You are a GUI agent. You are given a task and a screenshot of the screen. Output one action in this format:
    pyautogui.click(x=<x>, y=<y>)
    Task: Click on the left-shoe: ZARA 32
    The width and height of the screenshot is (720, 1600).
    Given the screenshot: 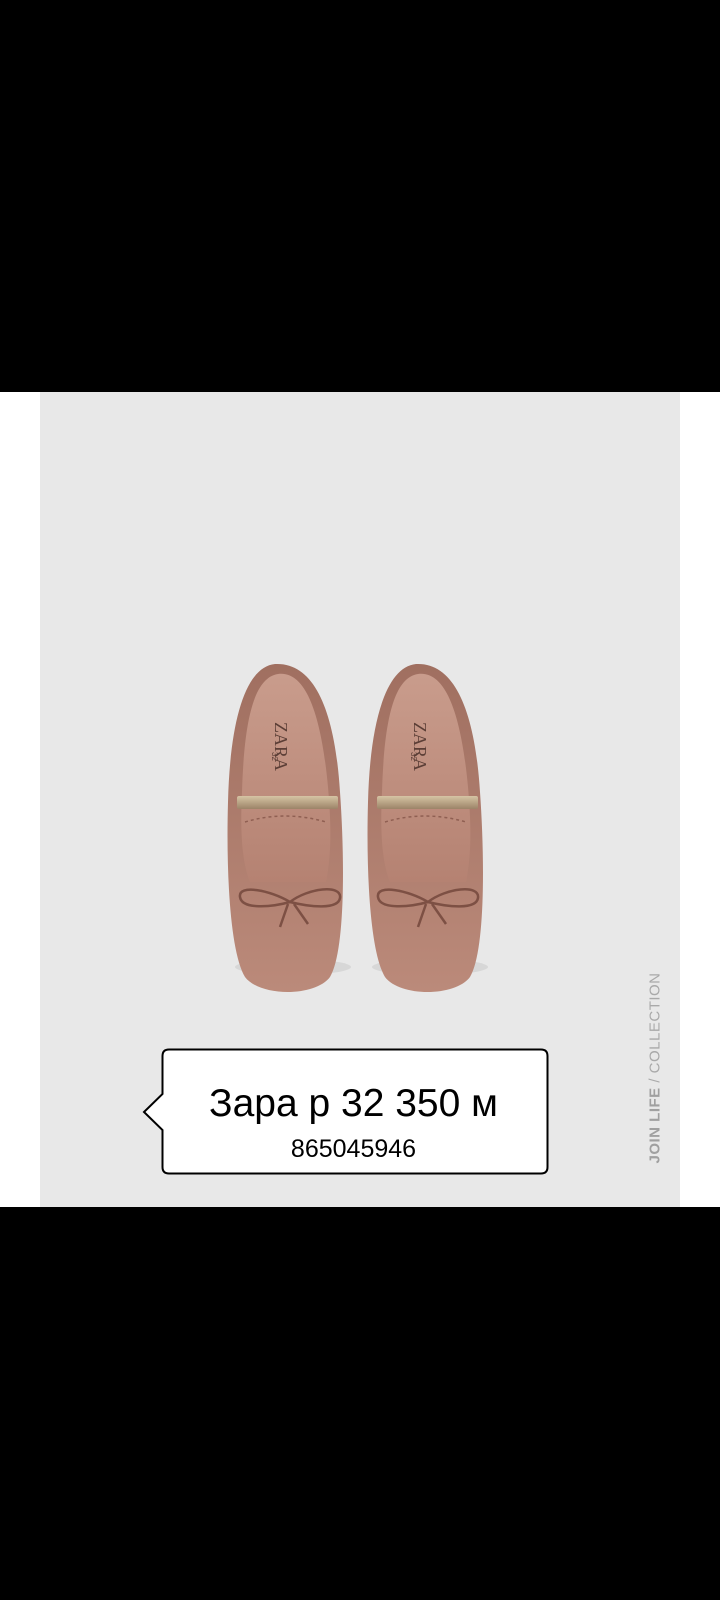 What is the action you would take?
    pyautogui.click(x=285, y=827)
    